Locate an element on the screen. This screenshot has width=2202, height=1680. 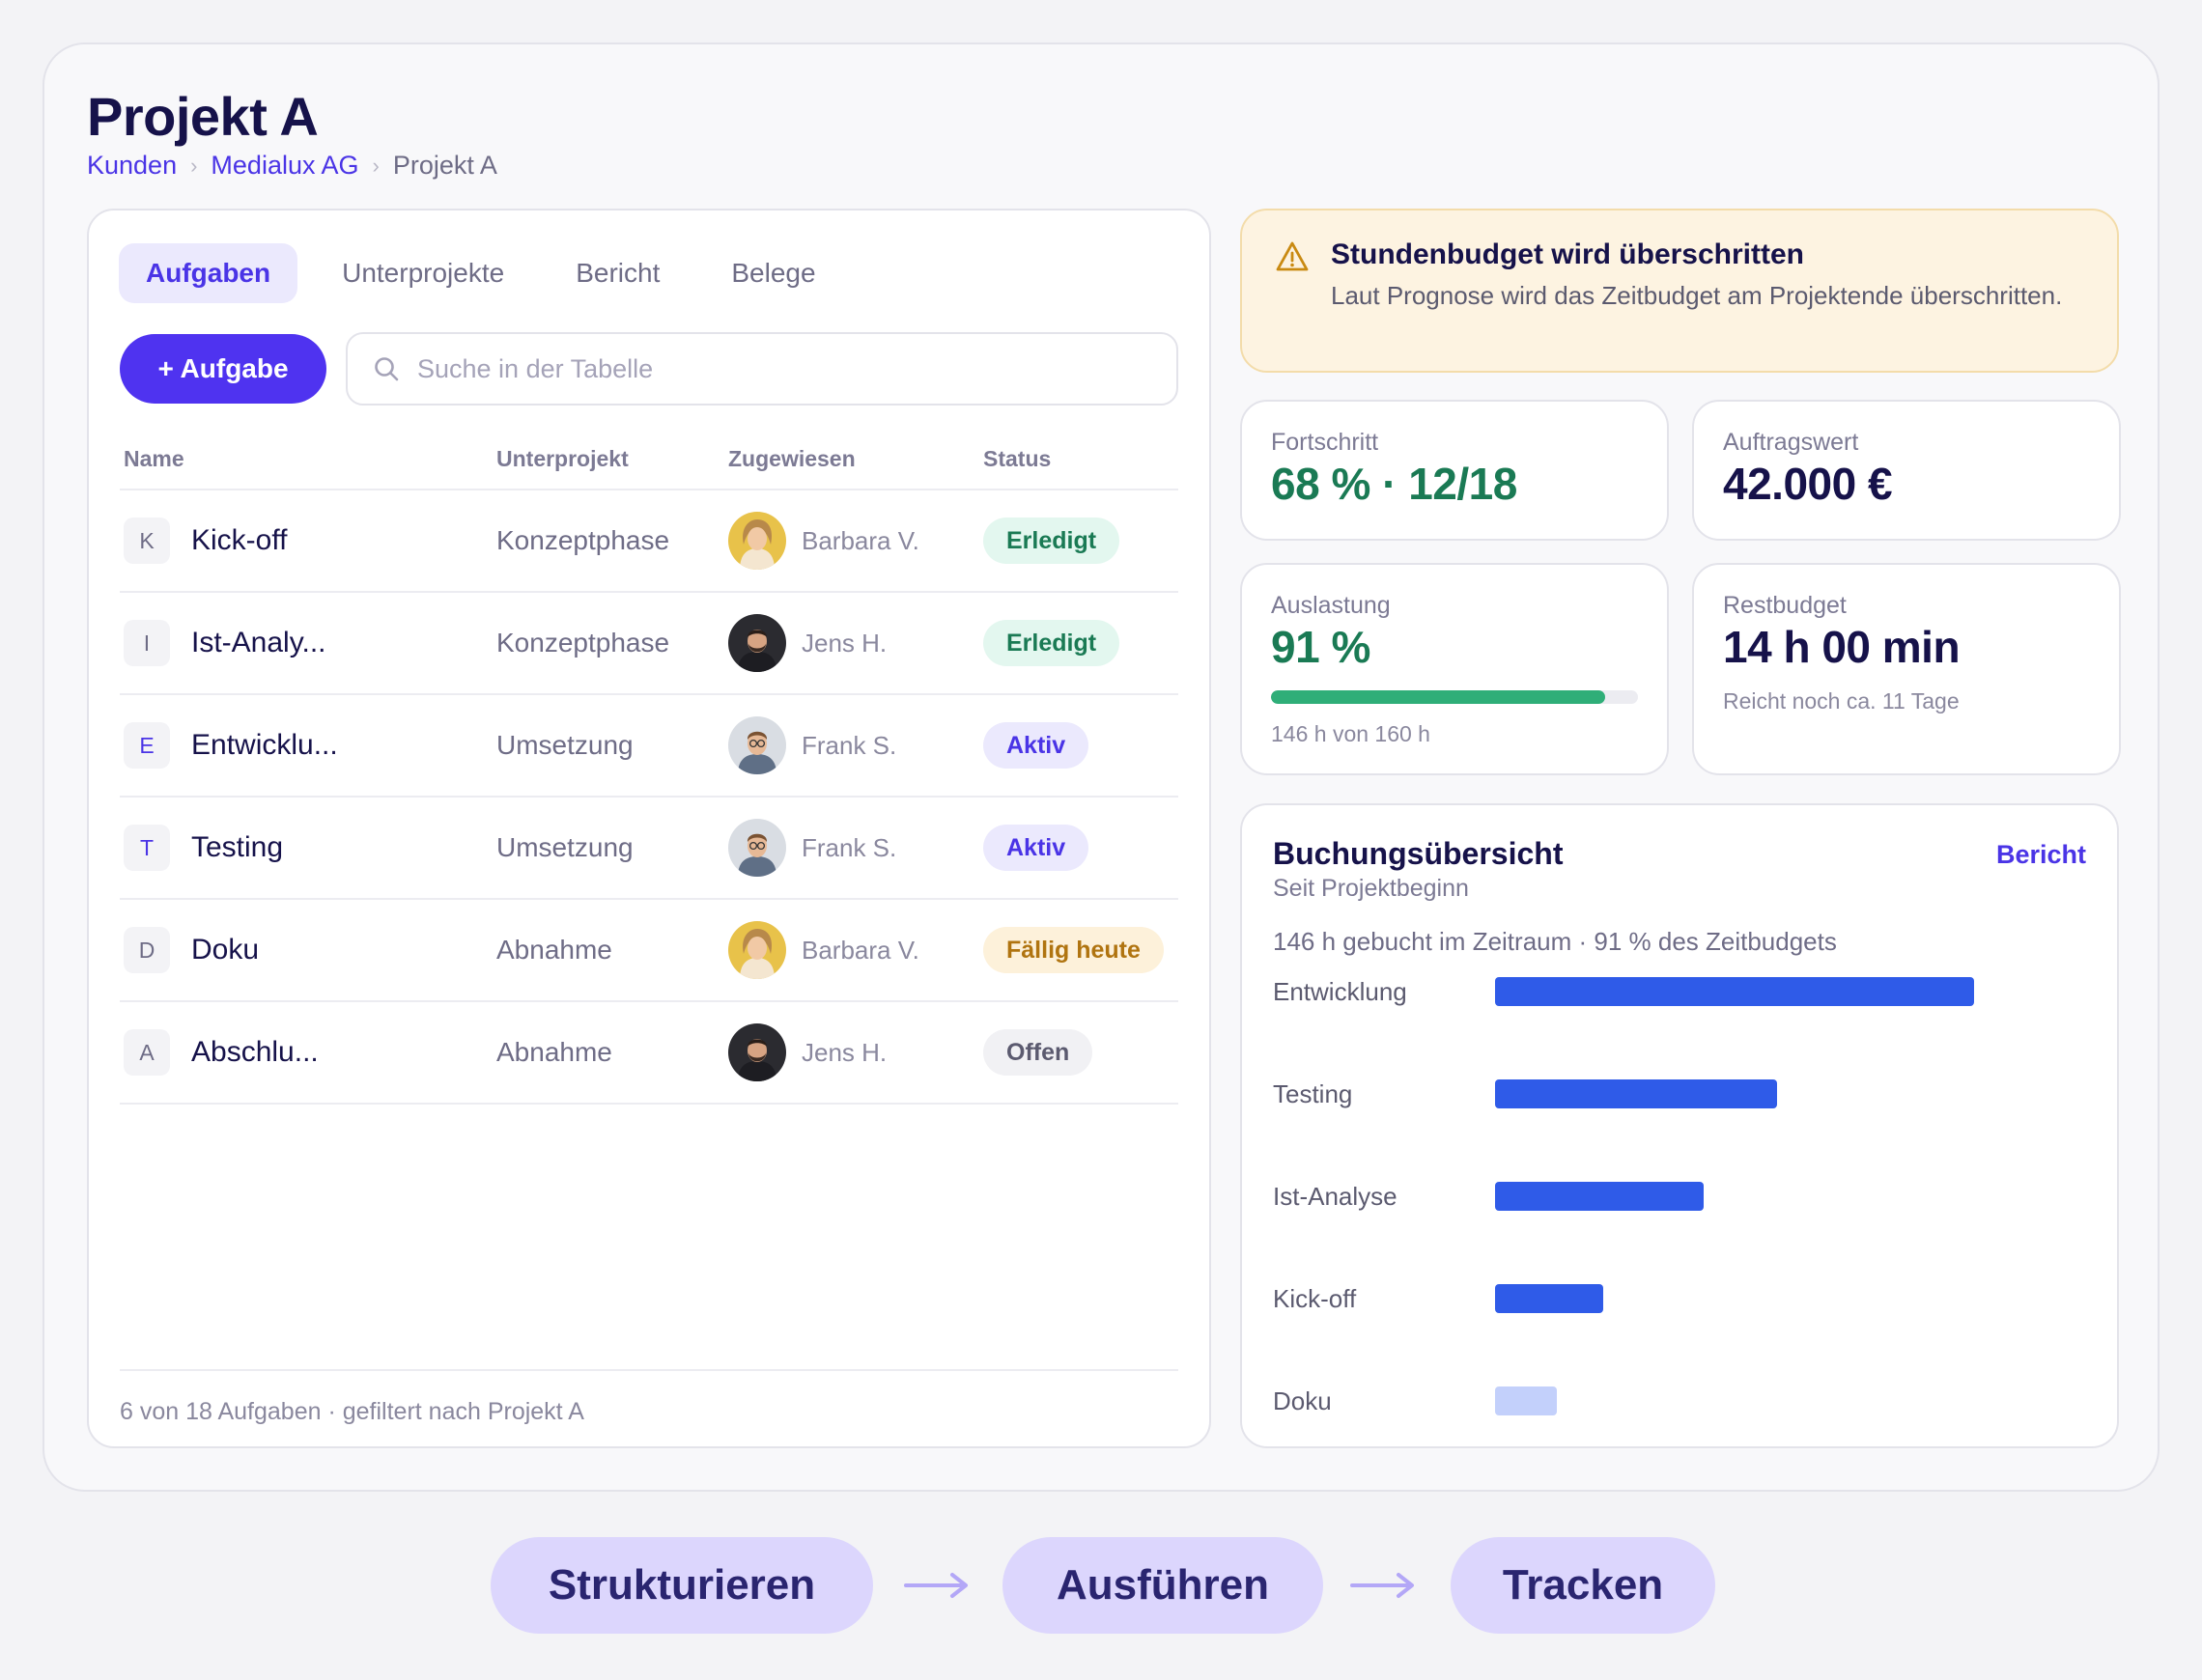
task-initial: T is located at coordinates (147, 848).